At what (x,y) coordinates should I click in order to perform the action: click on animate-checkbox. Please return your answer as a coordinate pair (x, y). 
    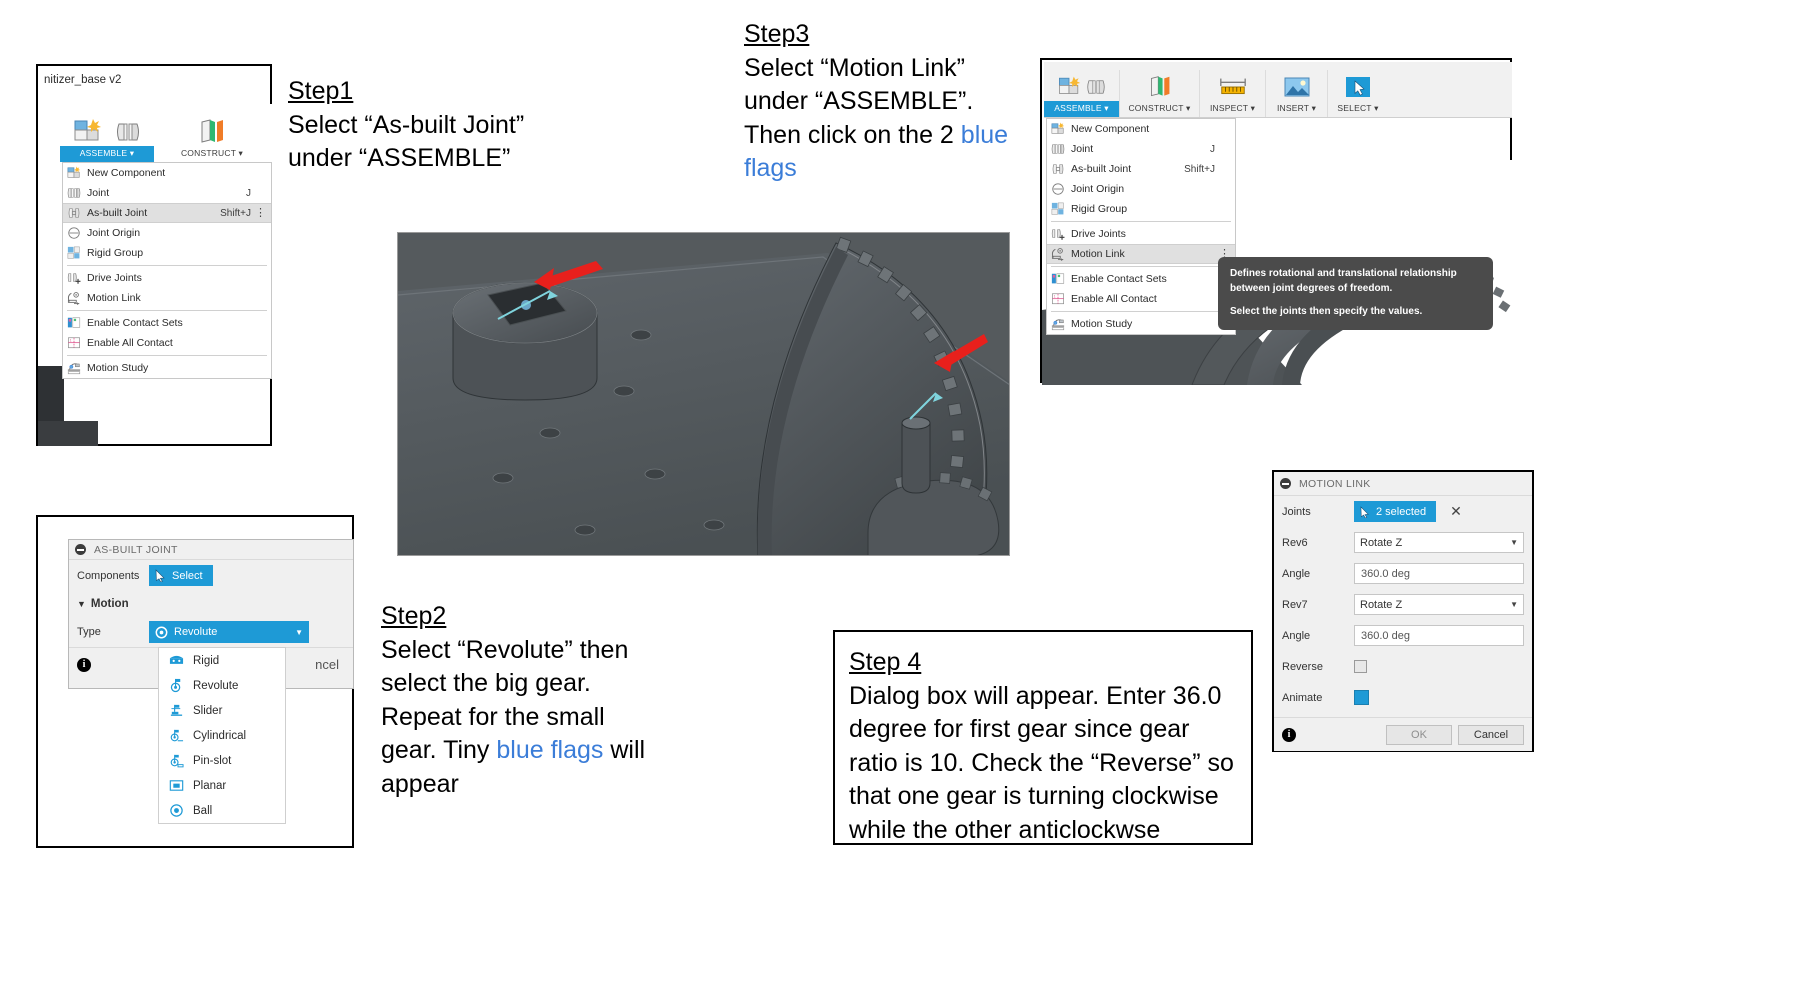
    Looking at the image, I should click on (1361, 697).